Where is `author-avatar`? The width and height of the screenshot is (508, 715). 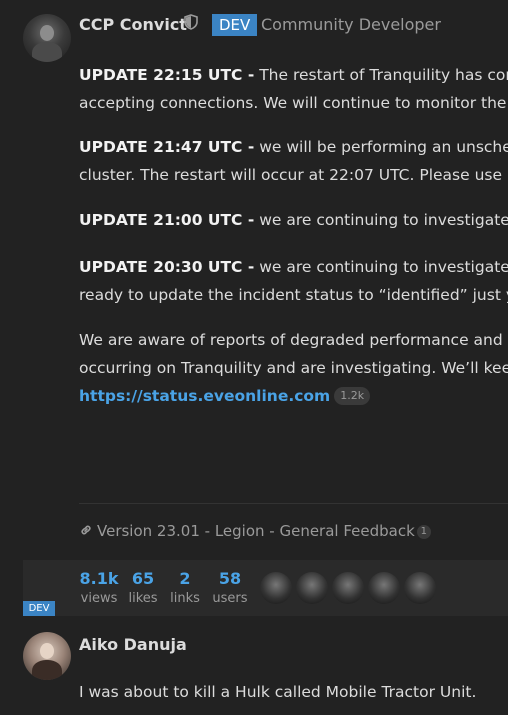 author-avatar is located at coordinates (47, 38).